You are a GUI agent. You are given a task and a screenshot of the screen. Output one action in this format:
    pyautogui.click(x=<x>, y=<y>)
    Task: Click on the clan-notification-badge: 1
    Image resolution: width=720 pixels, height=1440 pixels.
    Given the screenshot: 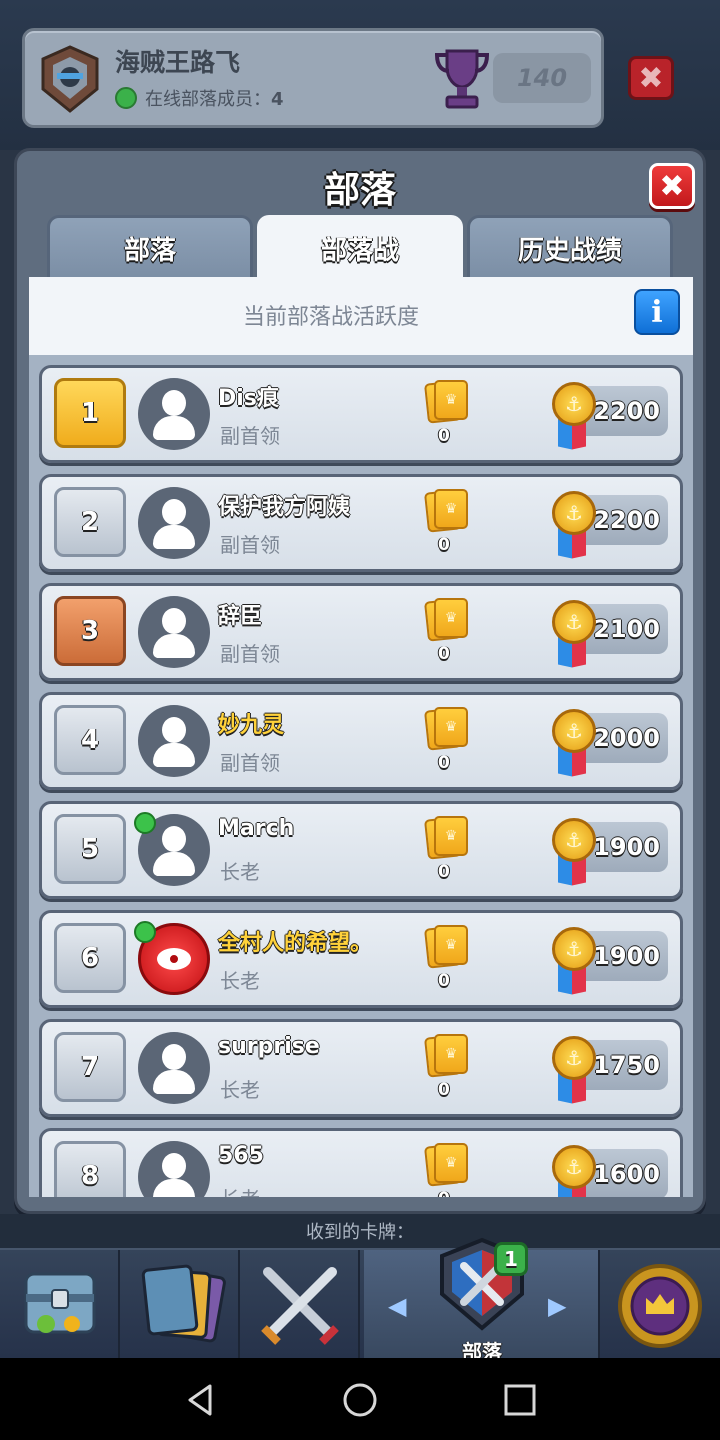 What is the action you would take?
    pyautogui.click(x=511, y=1259)
    